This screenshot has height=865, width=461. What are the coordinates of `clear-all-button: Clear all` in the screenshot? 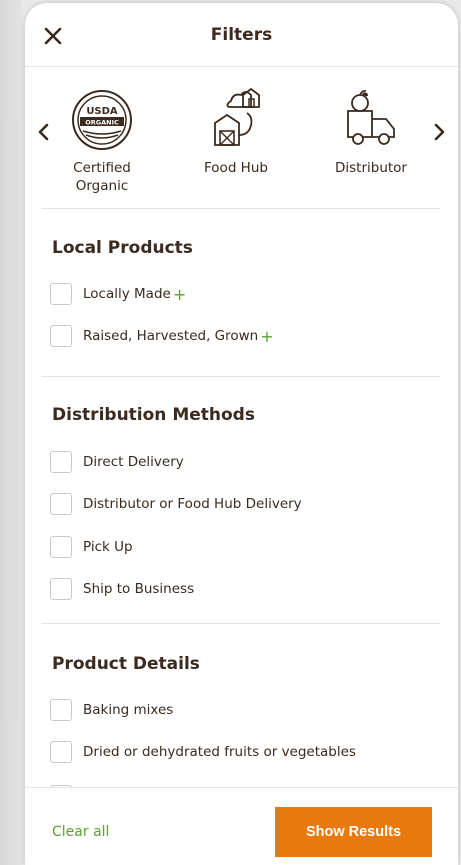 It's located at (80, 832).